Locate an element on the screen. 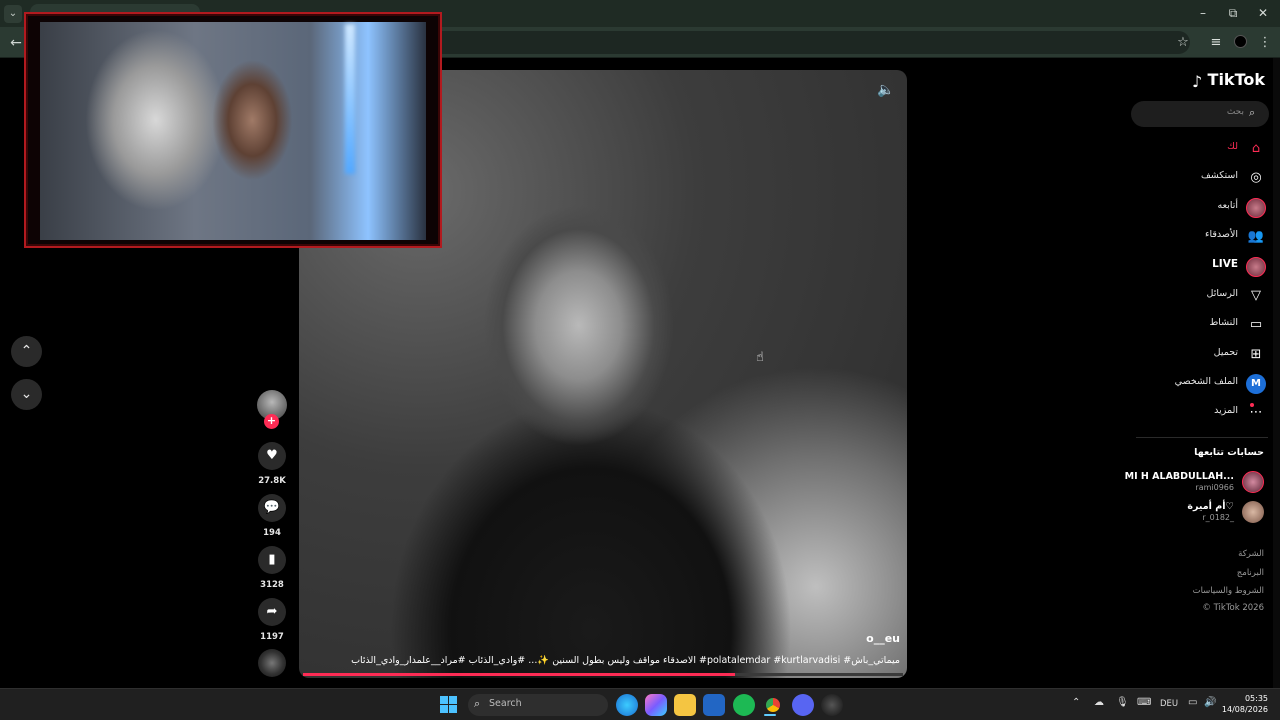  windows-taskbar is located at coordinates (640, 704).